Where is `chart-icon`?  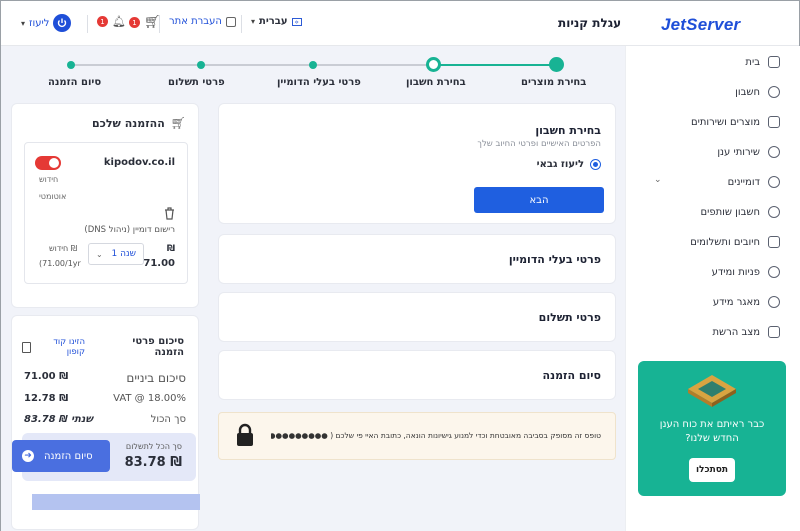 chart-icon is located at coordinates (774, 332).